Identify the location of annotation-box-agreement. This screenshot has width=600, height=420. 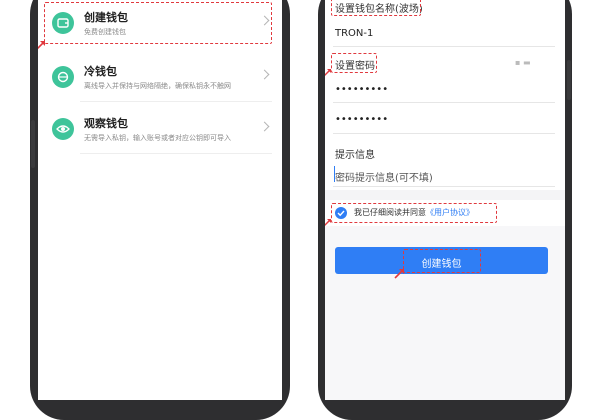
(414, 213).